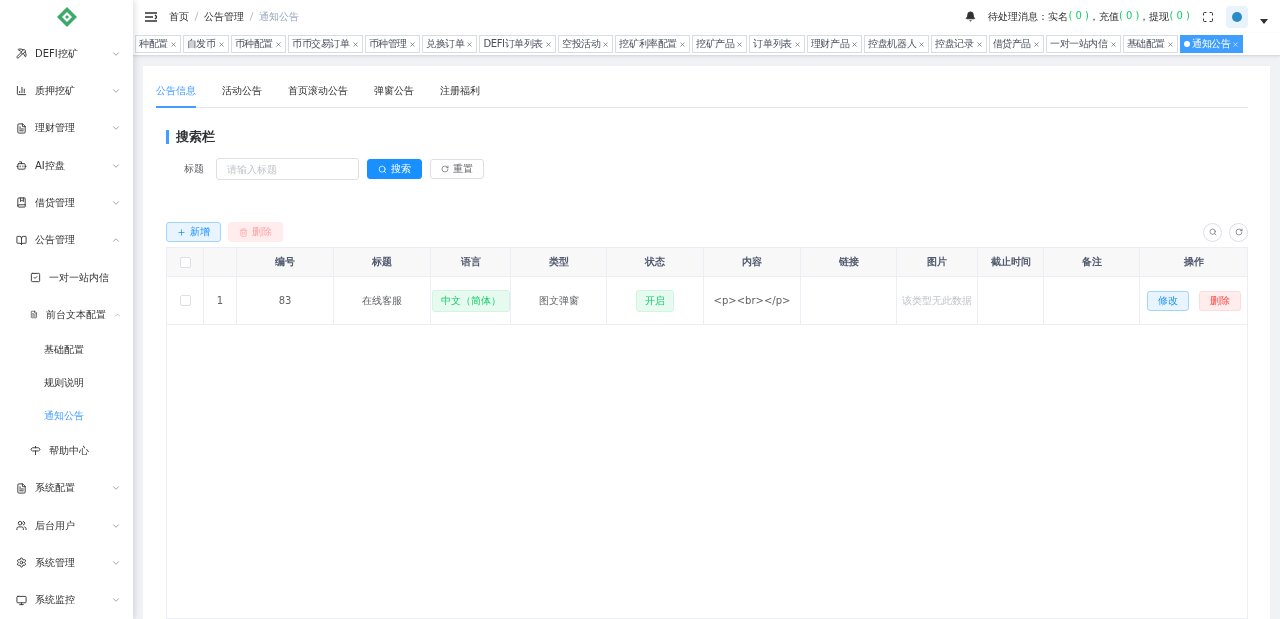 The image size is (1280, 619). I want to click on robot-icon, so click(21, 166).